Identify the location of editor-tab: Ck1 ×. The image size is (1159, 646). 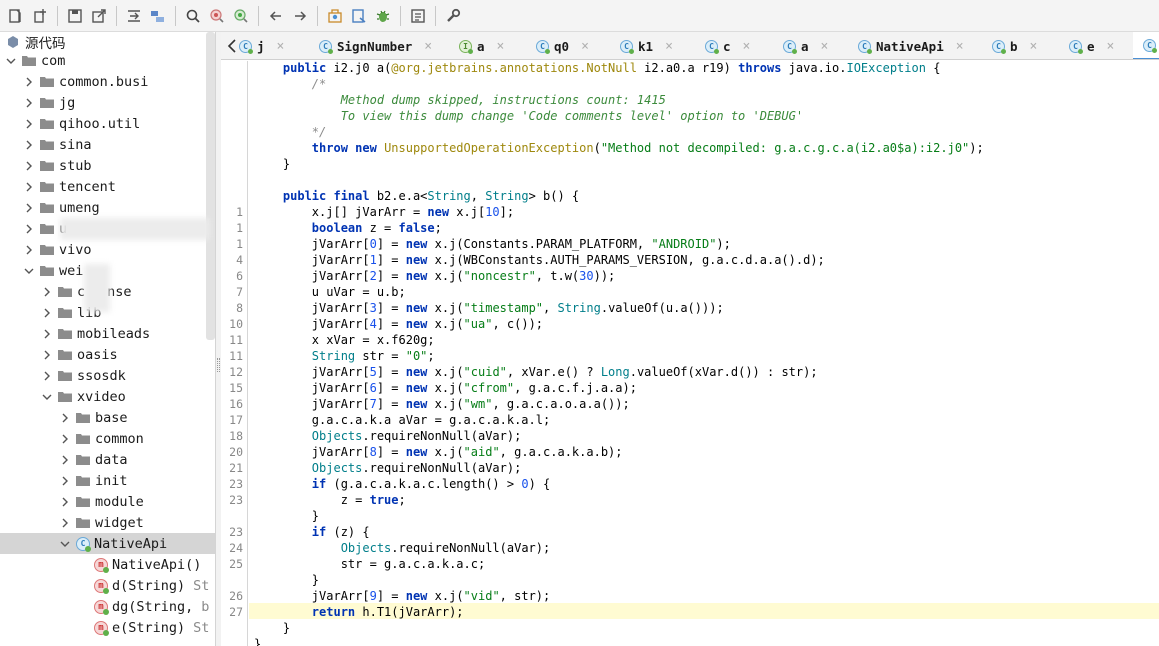
(646, 45).